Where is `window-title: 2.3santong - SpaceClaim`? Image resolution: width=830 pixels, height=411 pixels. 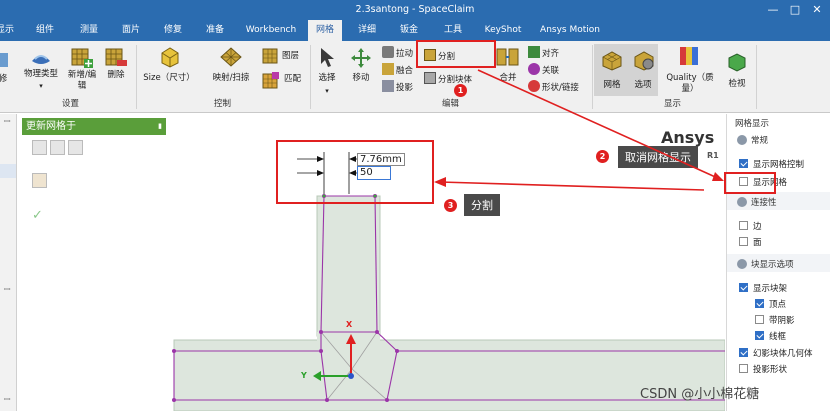
window-title: 2.3santong - SpaceClaim is located at coordinates (415, 9).